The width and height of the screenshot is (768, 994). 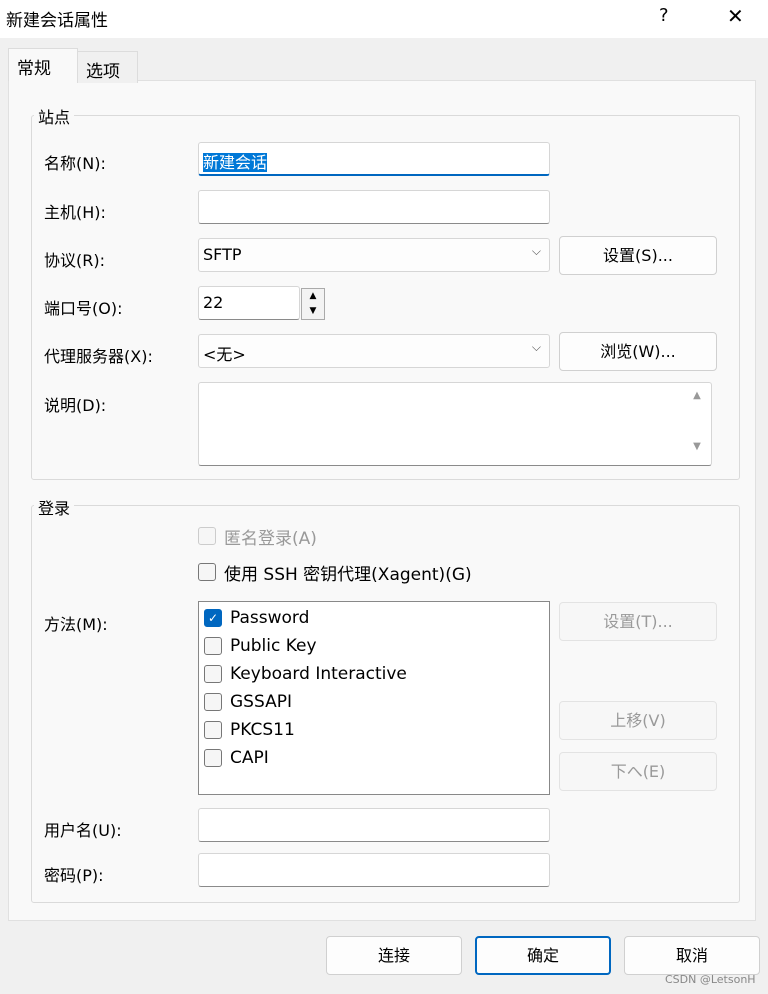 What do you see at coordinates (374, 207) in the screenshot?
I see `host-input` at bounding box center [374, 207].